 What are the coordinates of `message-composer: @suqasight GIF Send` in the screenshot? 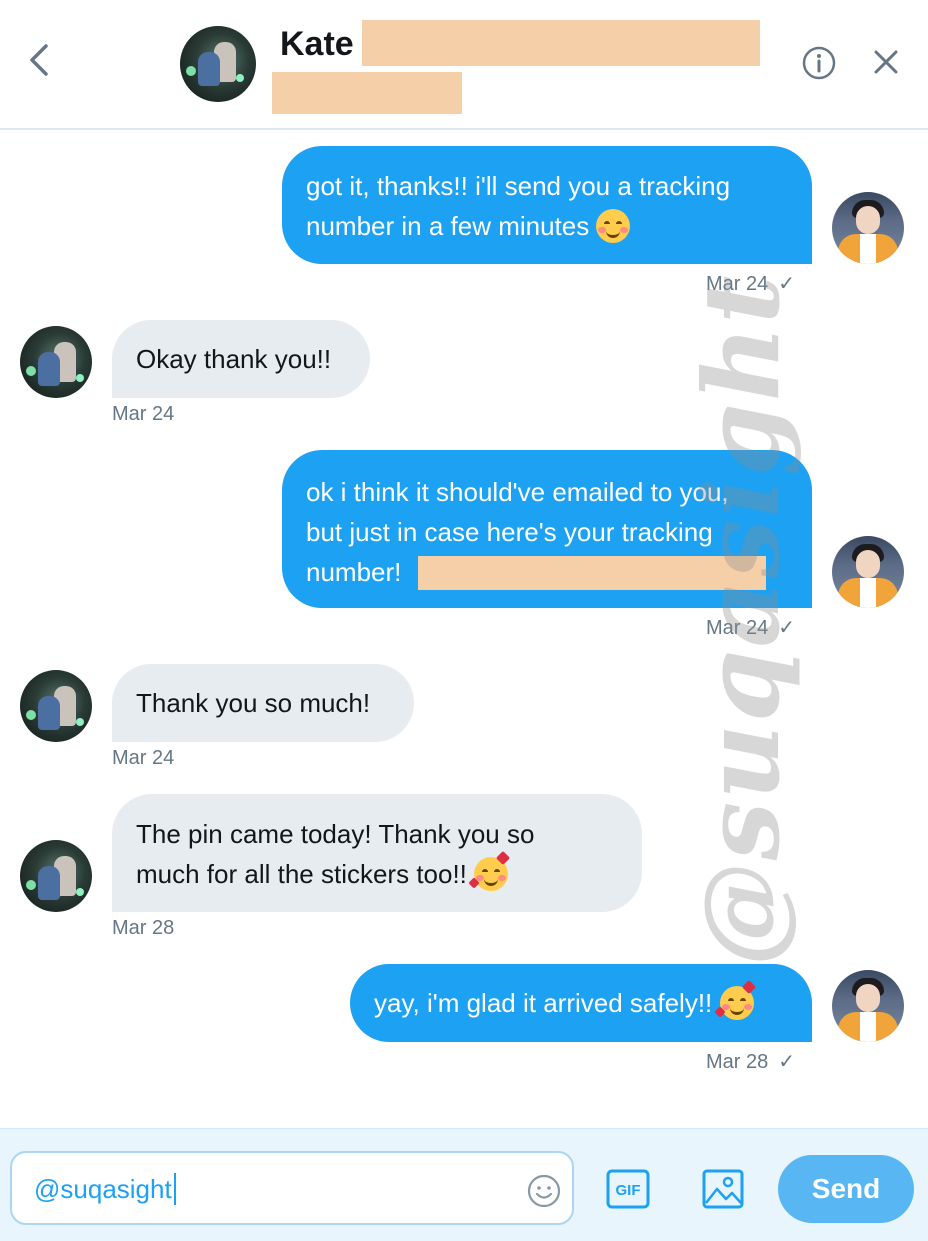 It's located at (464, 1184).